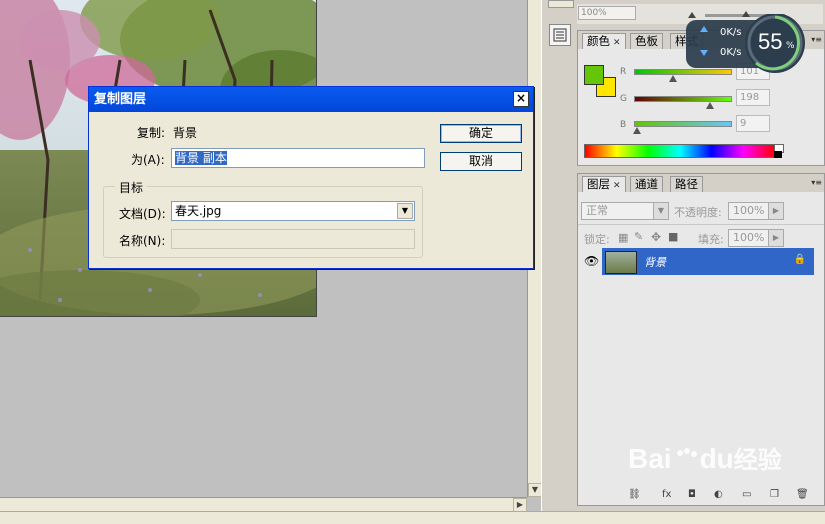 The width and height of the screenshot is (825, 524). I want to click on layer-row: 背景 🔒, so click(708, 261).